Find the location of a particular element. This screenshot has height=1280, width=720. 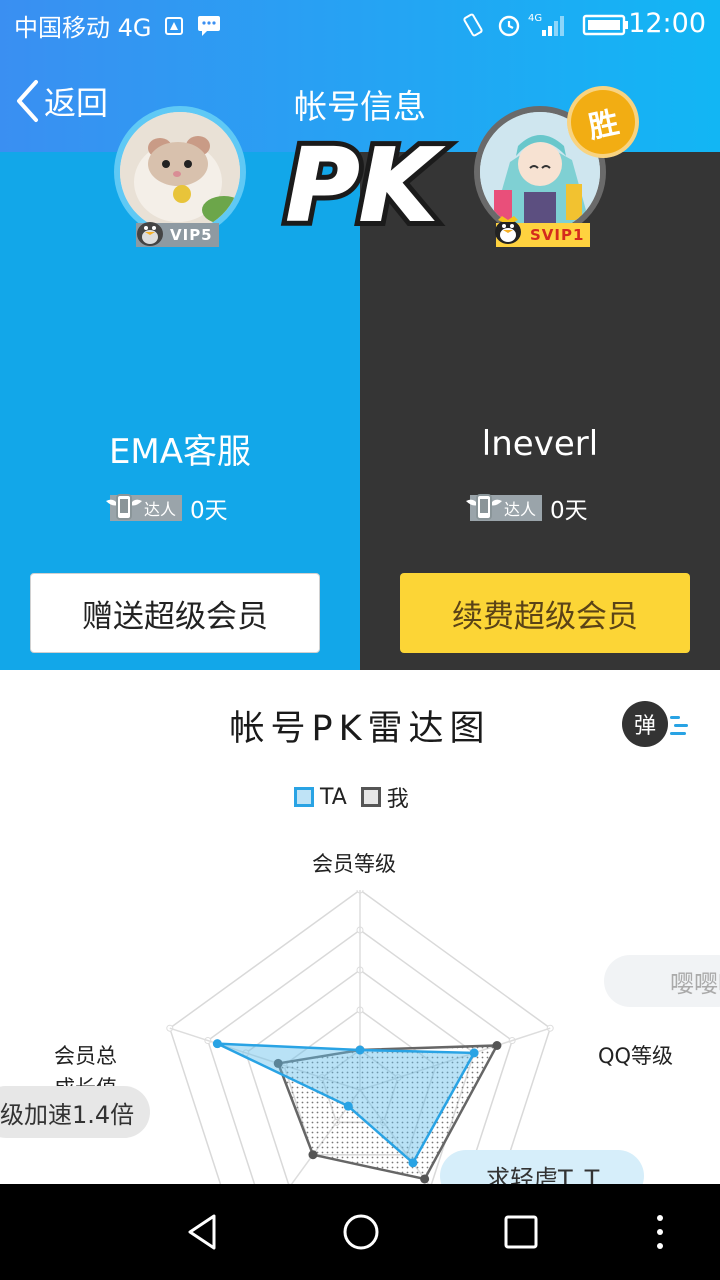

hamster-avatar-image is located at coordinates (180, 172).